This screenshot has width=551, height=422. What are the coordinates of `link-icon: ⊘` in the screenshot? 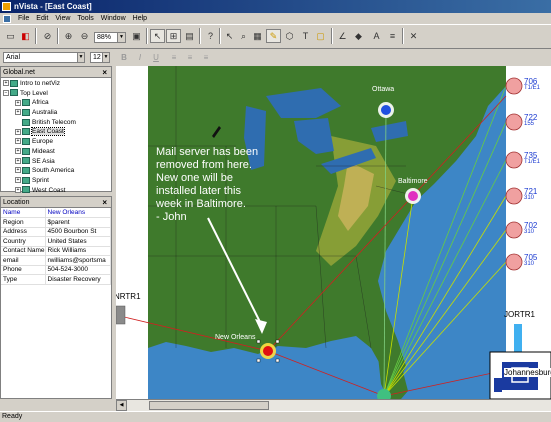 It's located at (47, 36).